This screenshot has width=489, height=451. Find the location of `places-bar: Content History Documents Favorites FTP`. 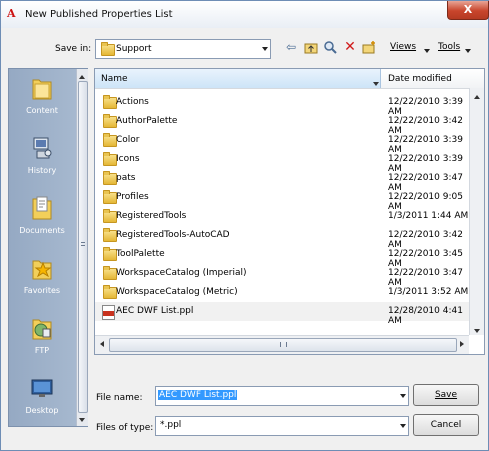

places-bar: Content History Documents Favorites FTP is located at coordinates (48, 247).